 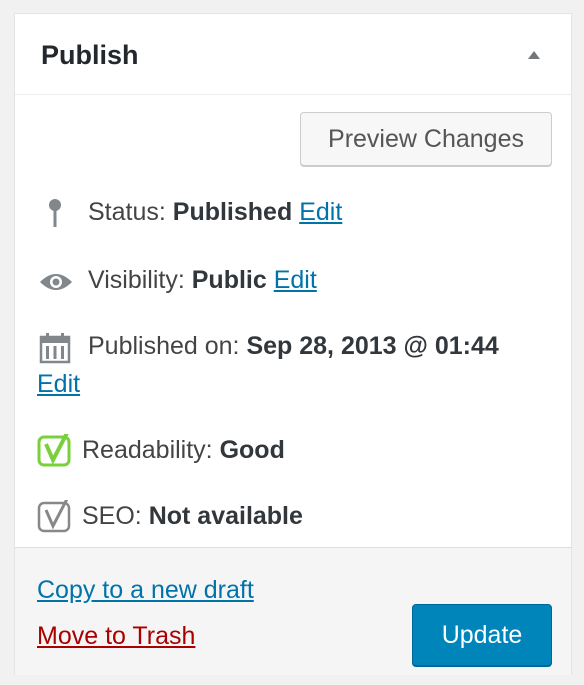 What do you see at coordinates (151, 450) in the screenshot?
I see `readability-label: Readability:` at bounding box center [151, 450].